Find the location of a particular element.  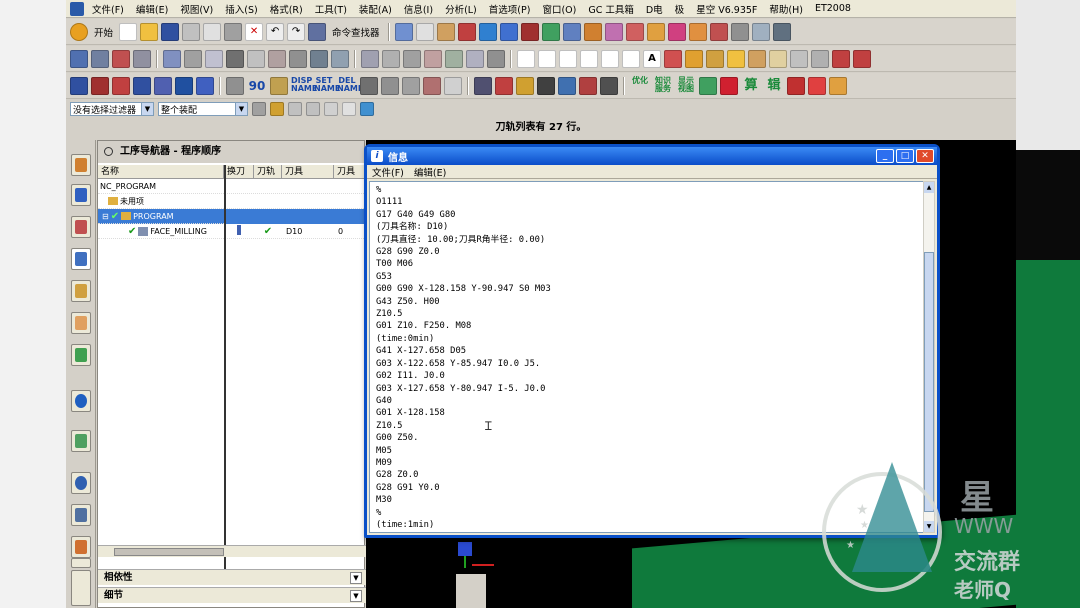

resource-system-materials is located at coordinates (81, 515).